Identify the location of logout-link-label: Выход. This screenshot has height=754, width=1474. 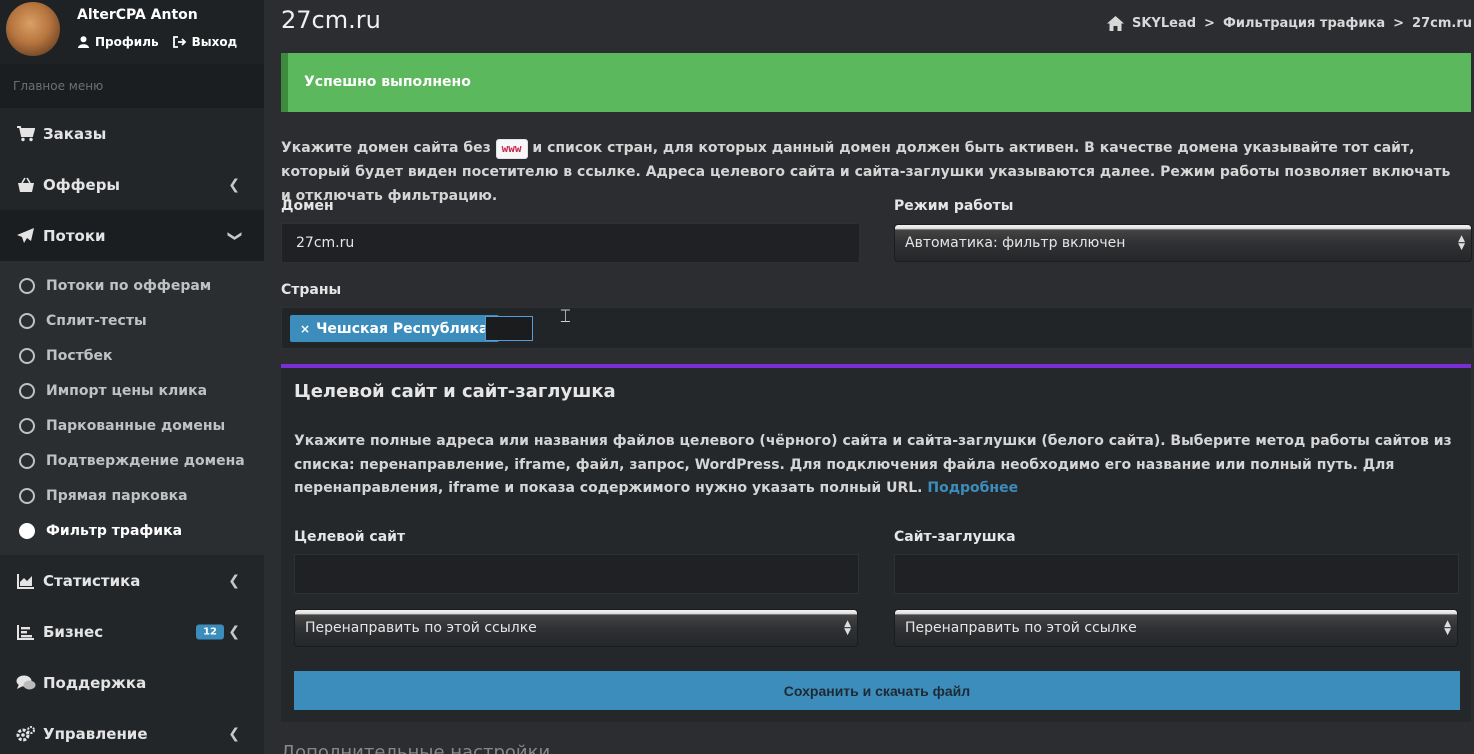
(214, 42).